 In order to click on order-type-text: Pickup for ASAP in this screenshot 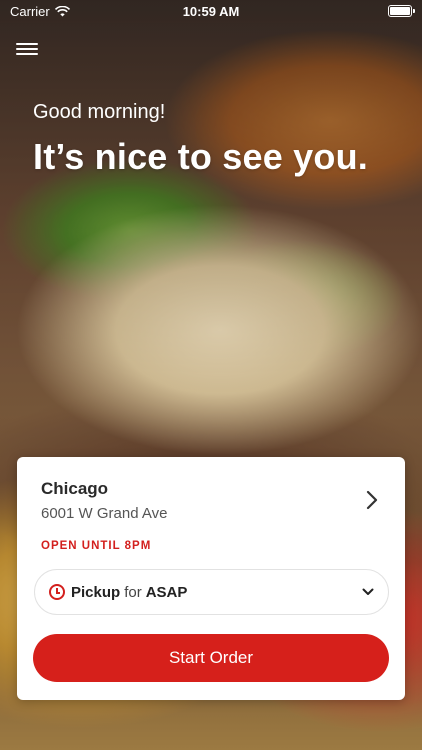, I will do `click(129, 592)`.